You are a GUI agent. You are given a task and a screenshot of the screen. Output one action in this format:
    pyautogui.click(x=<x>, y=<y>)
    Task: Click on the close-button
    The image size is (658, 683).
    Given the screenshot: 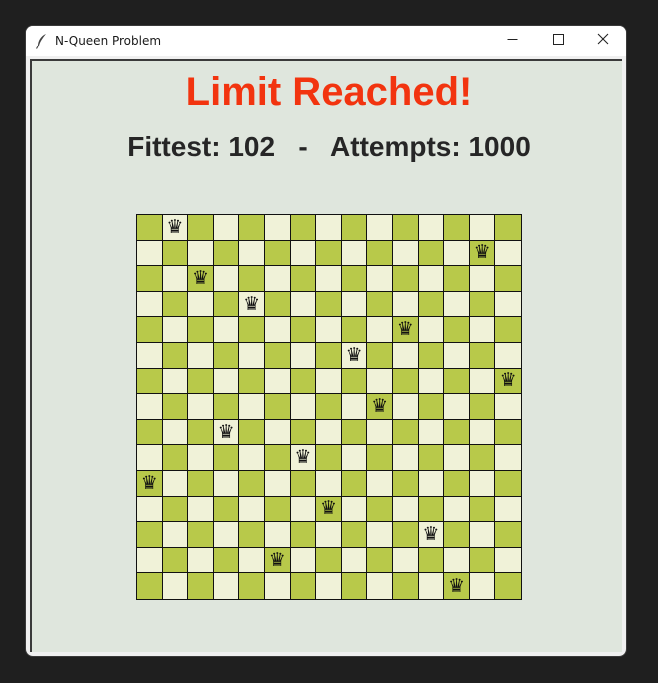 What is the action you would take?
    pyautogui.click(x=603, y=41)
    